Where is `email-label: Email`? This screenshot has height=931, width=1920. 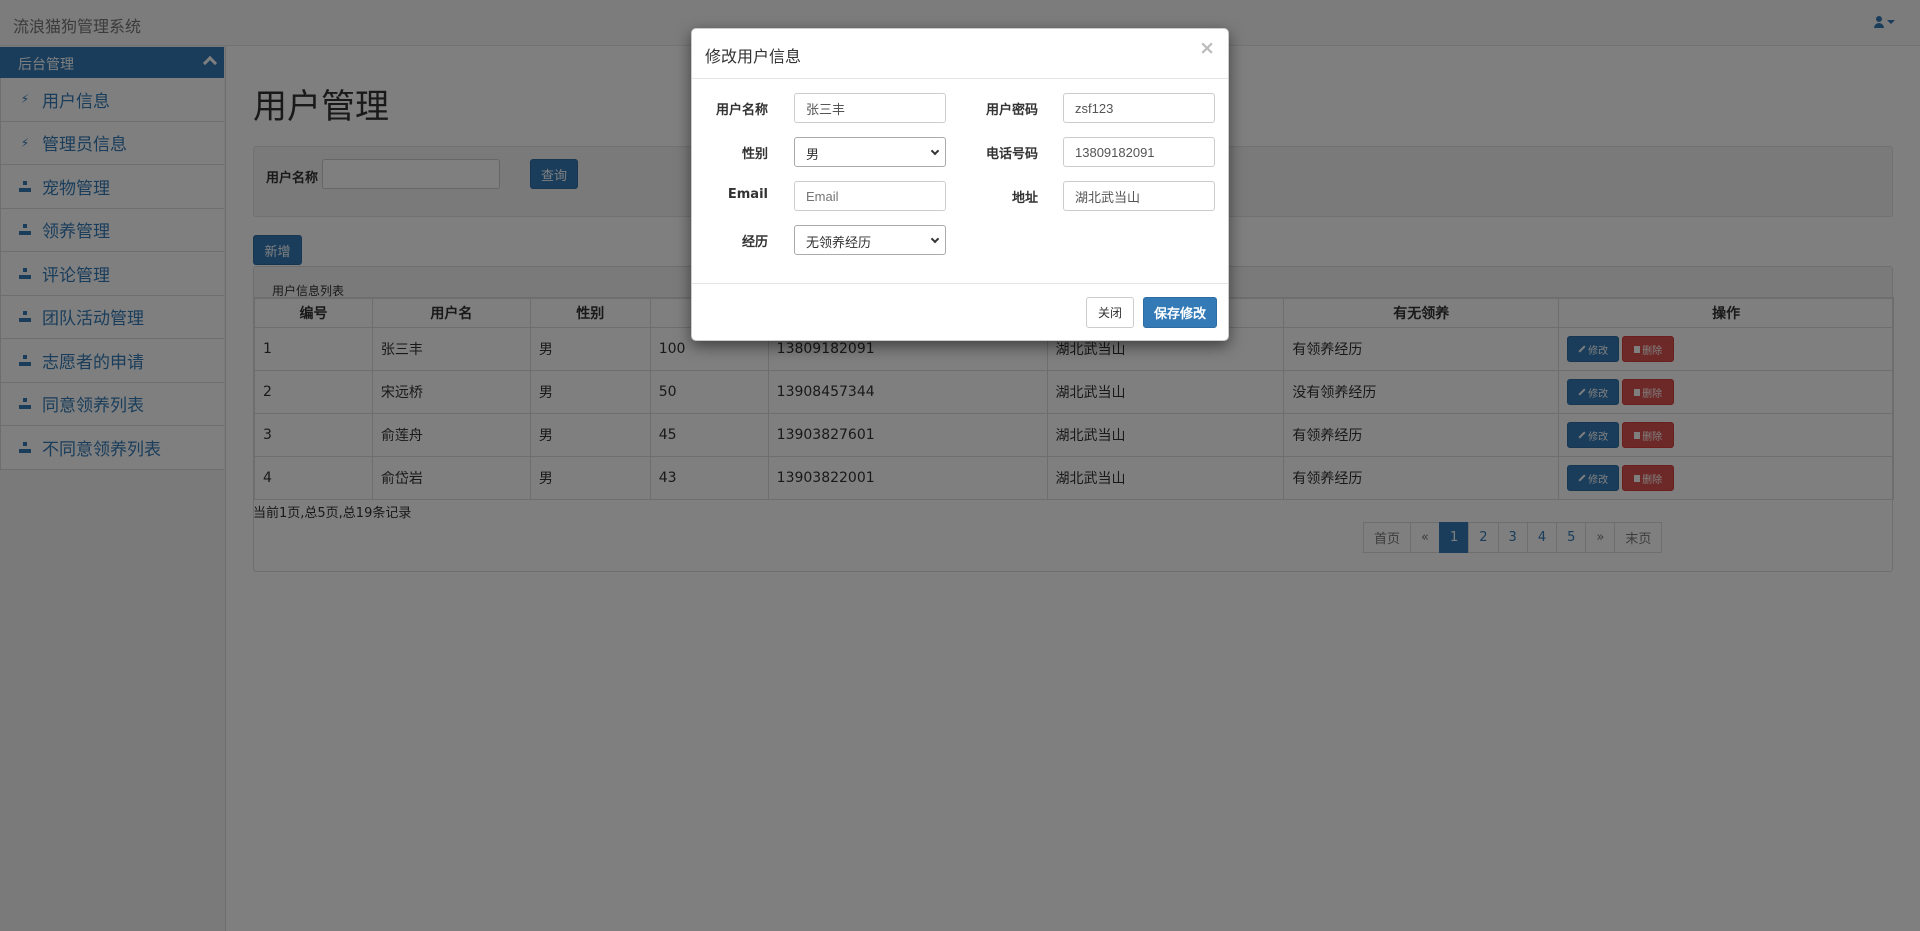 email-label: Email is located at coordinates (747, 194).